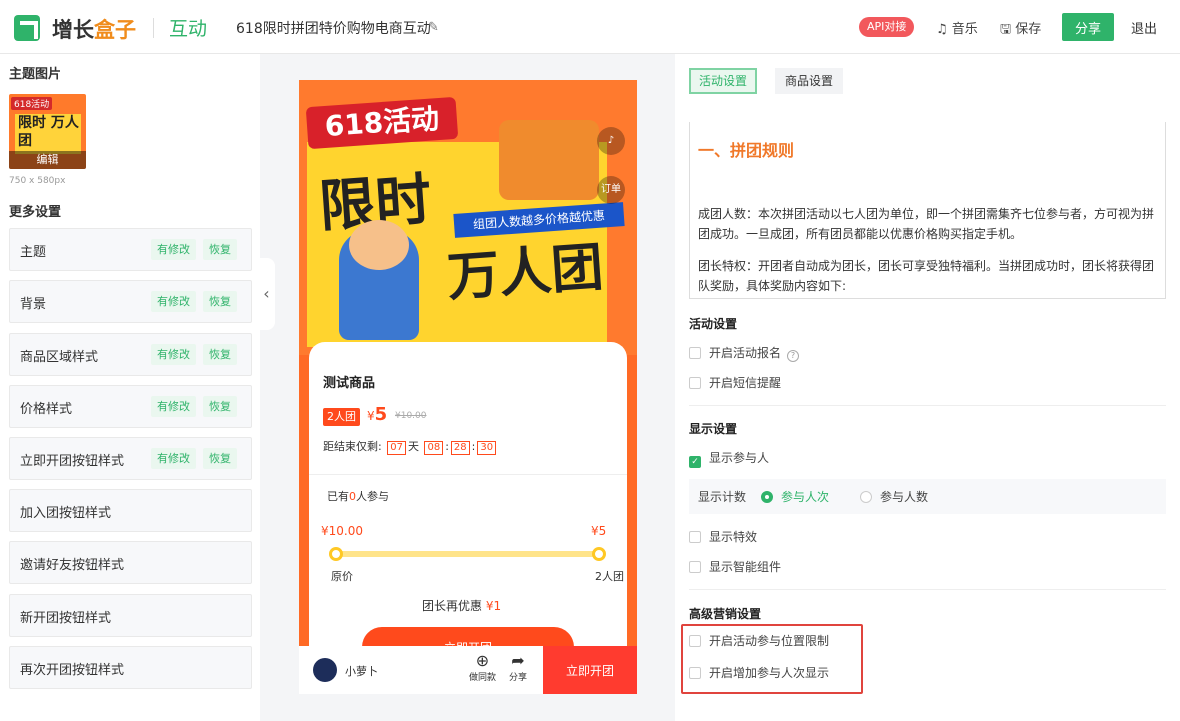 Image resolution: width=1180 pixels, height=721 pixels. Describe the element at coordinates (713, 429) in the screenshot. I see `display-settings-heading: 显示设置` at that location.